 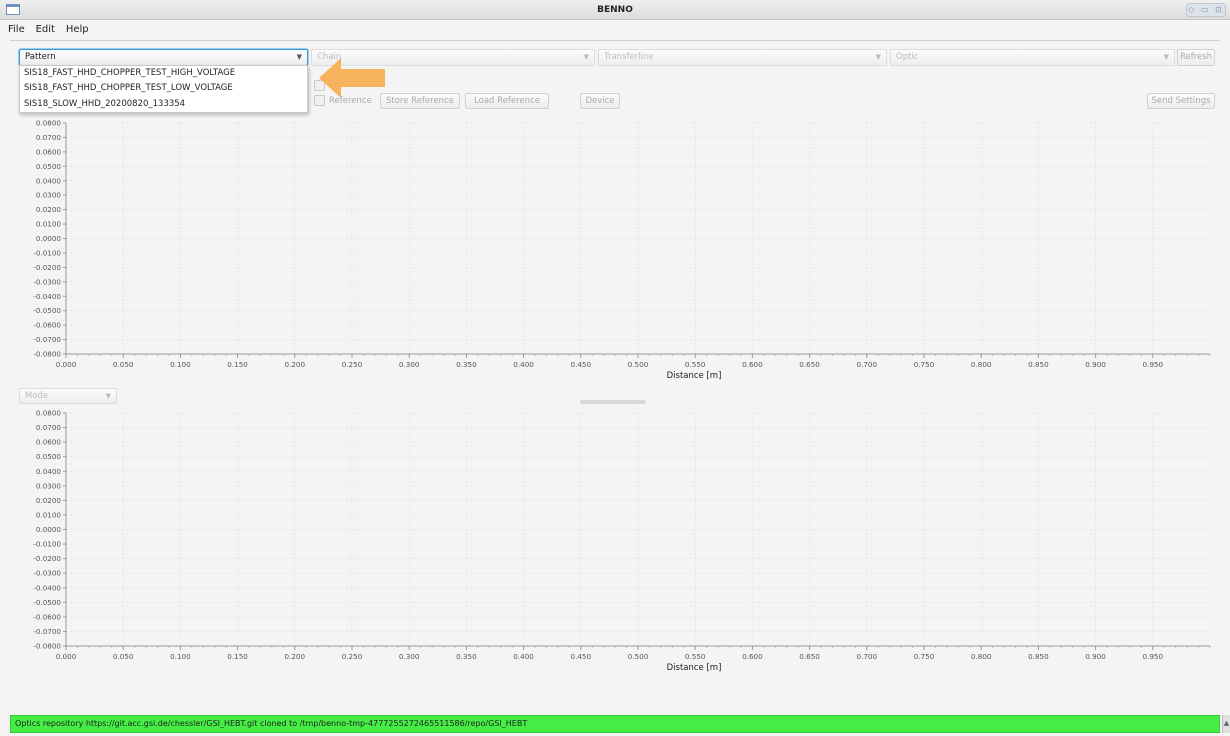 What do you see at coordinates (1032, 57) in the screenshot?
I see `optic-combobox: Optic ▼` at bounding box center [1032, 57].